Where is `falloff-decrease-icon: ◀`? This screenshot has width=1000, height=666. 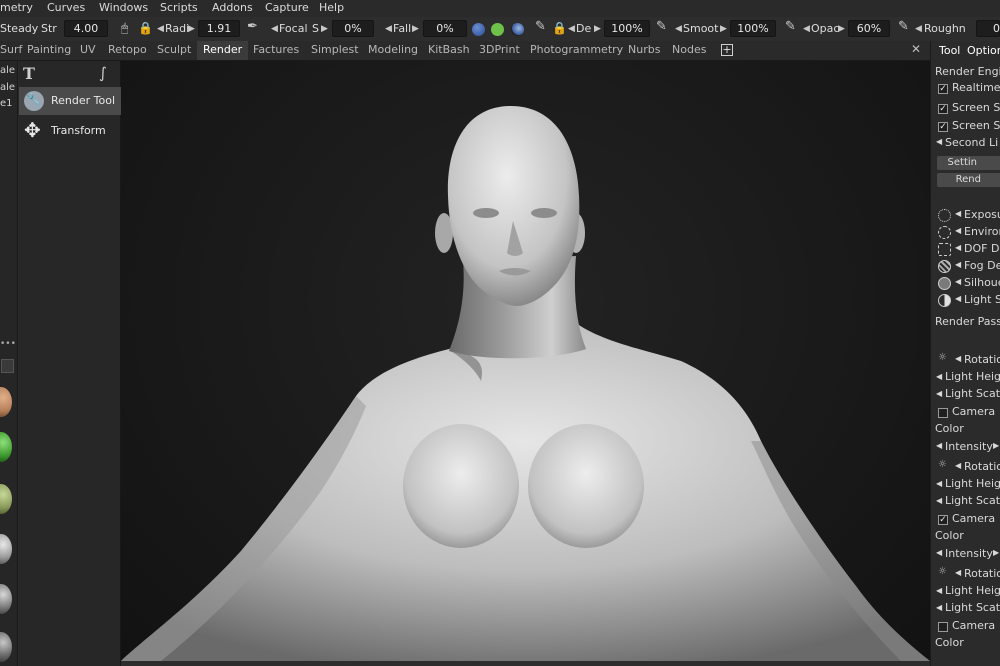
falloff-decrease-icon: ◀ is located at coordinates (388, 29).